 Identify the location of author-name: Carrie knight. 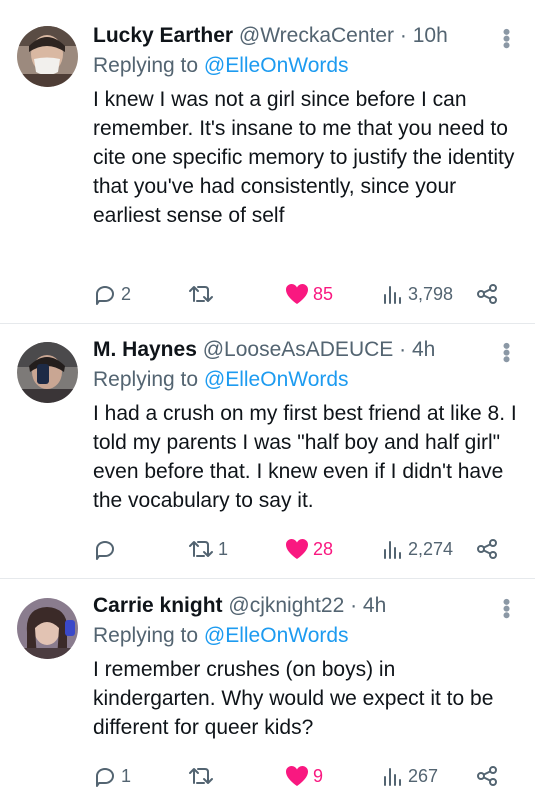
(158, 605).